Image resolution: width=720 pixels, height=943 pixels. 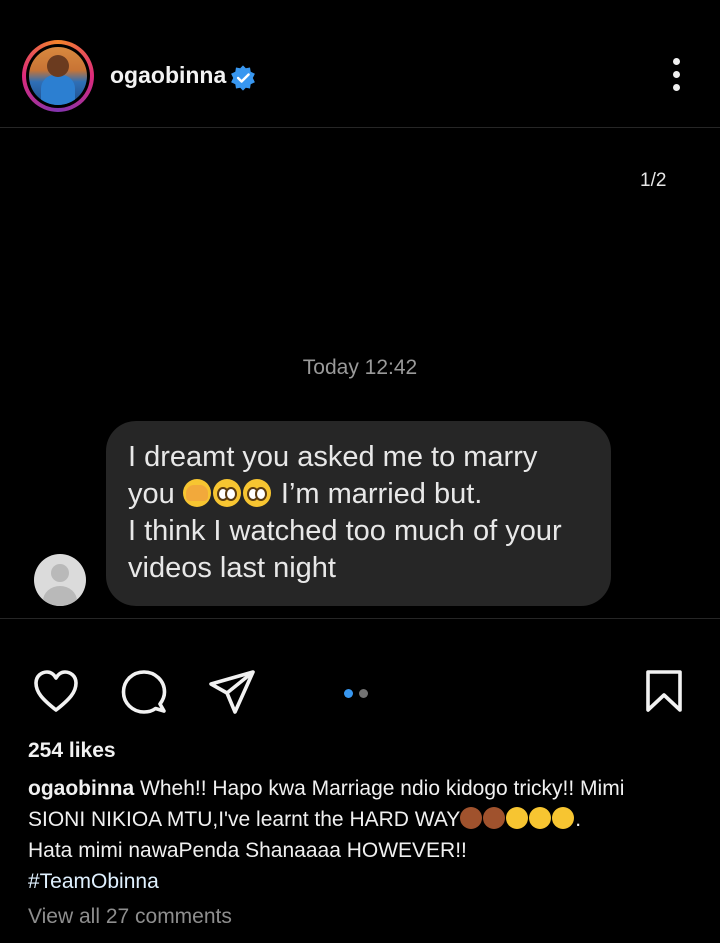 What do you see at coordinates (56, 691) in the screenshot?
I see `heart-icon` at bounding box center [56, 691].